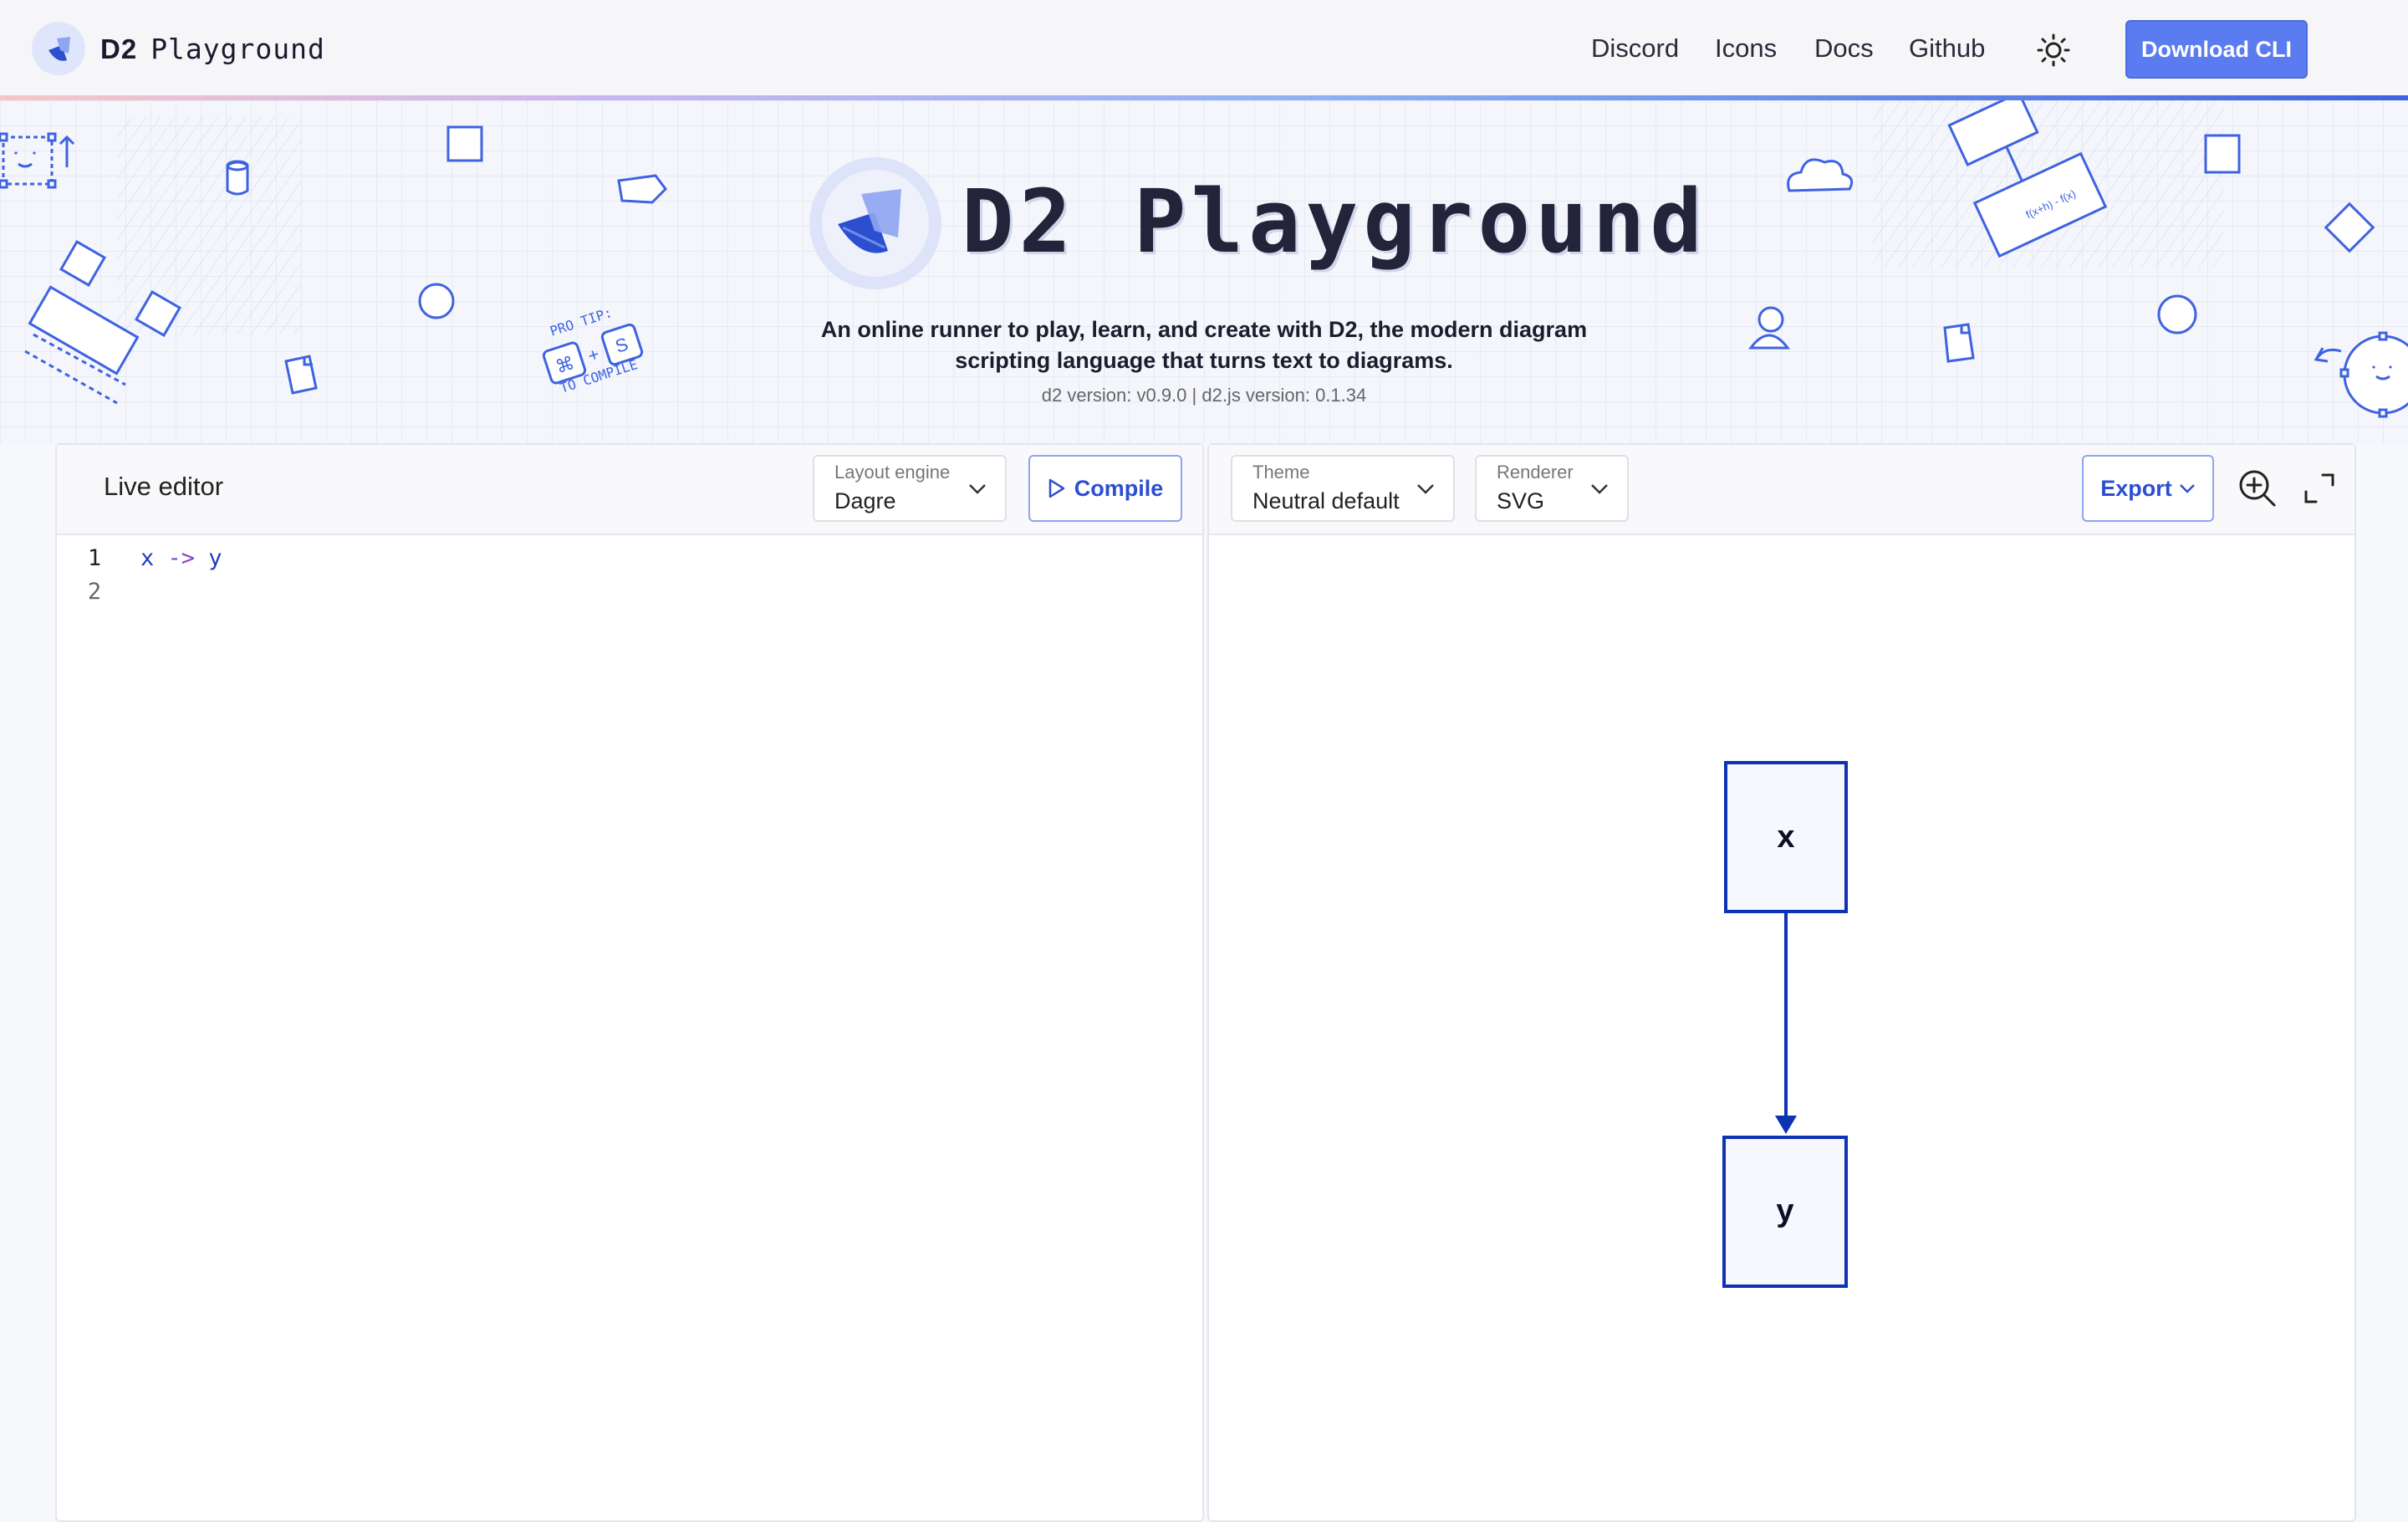 The height and width of the screenshot is (1522, 2408). I want to click on nav-link-docs: Docs, so click(1844, 48).